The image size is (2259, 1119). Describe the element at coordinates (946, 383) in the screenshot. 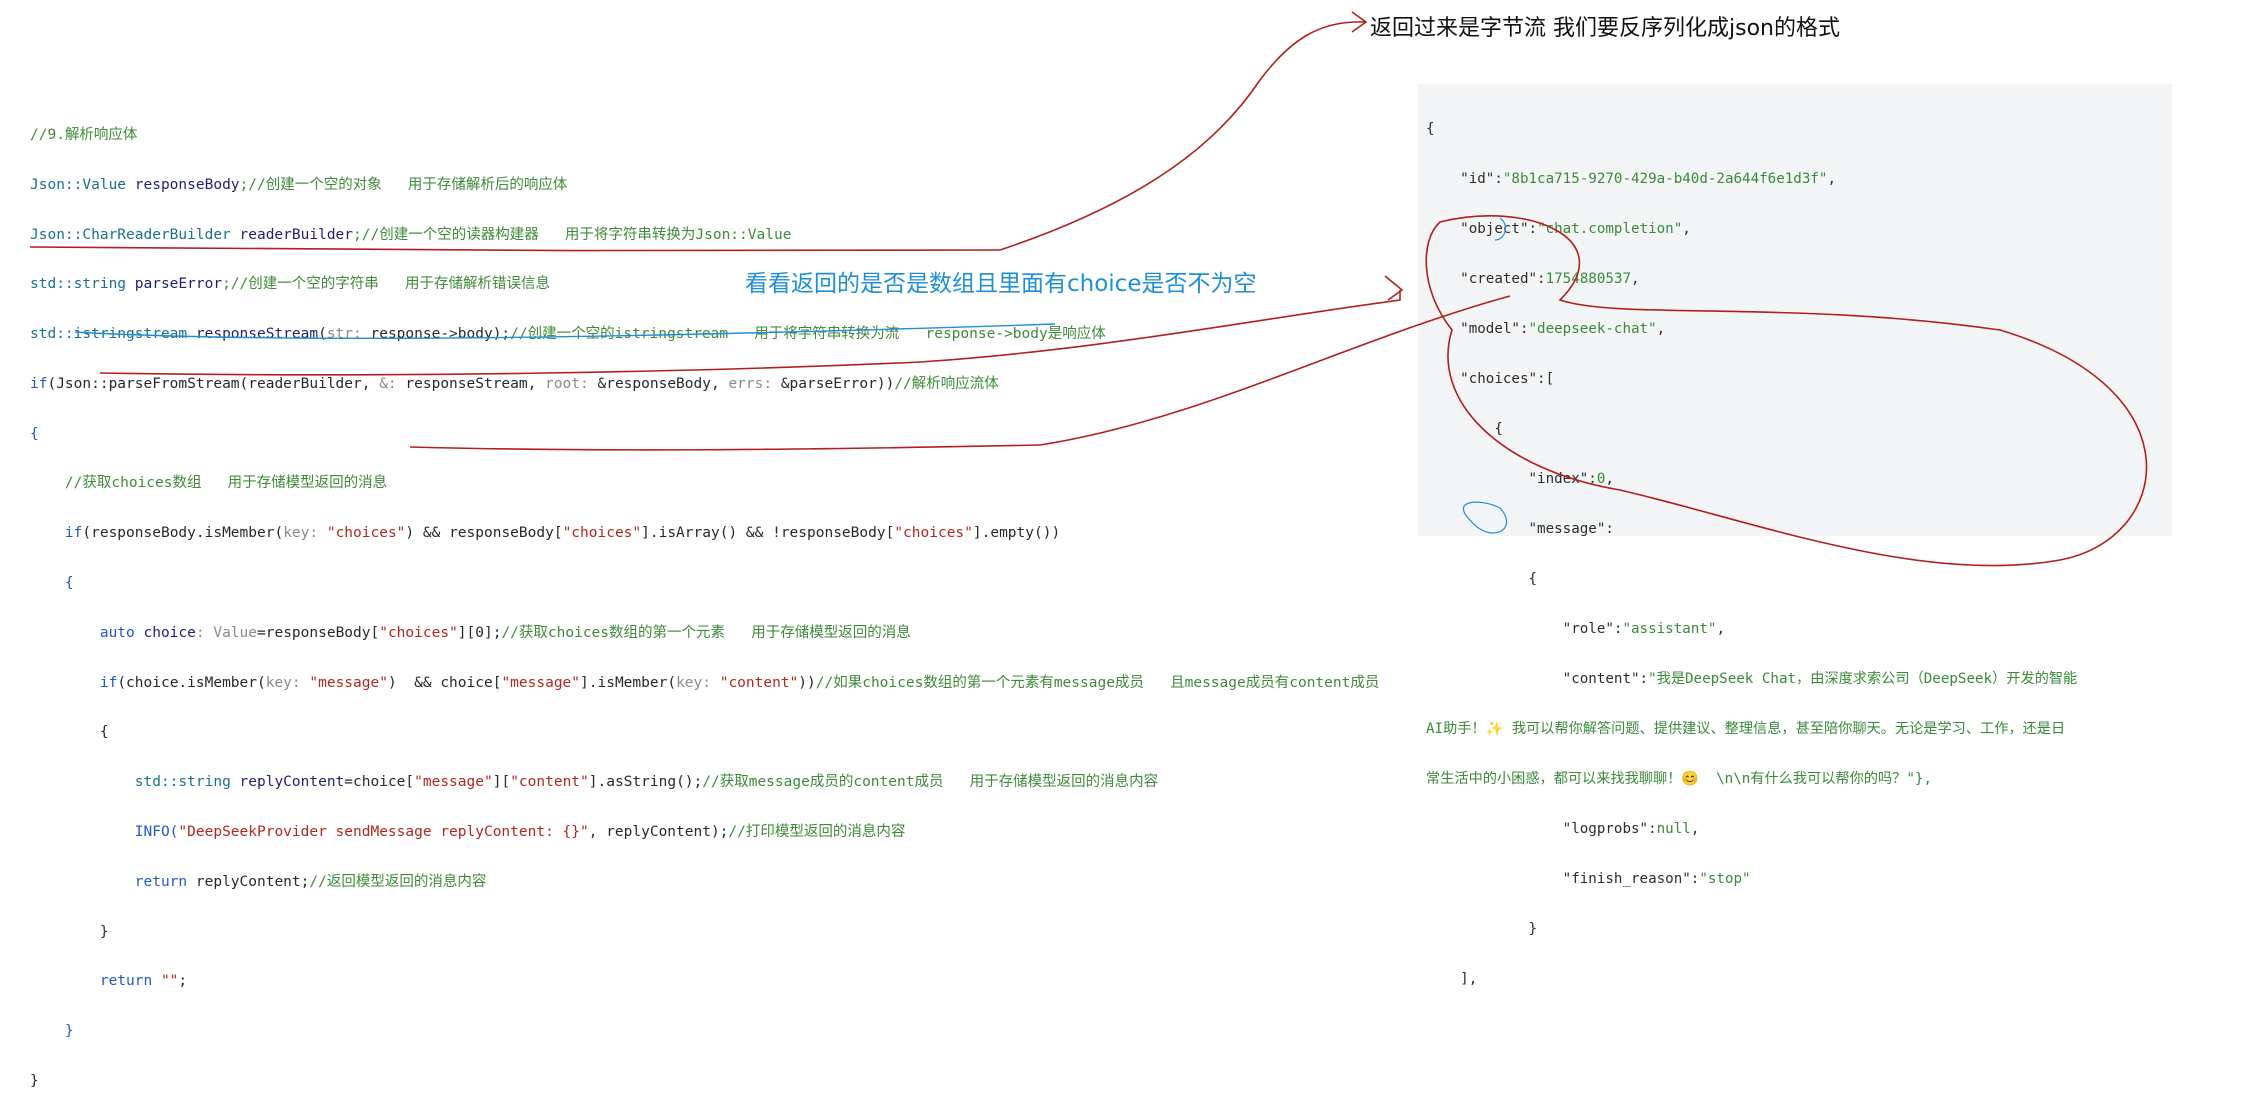

I see `code-comment: //解析响应流体` at that location.